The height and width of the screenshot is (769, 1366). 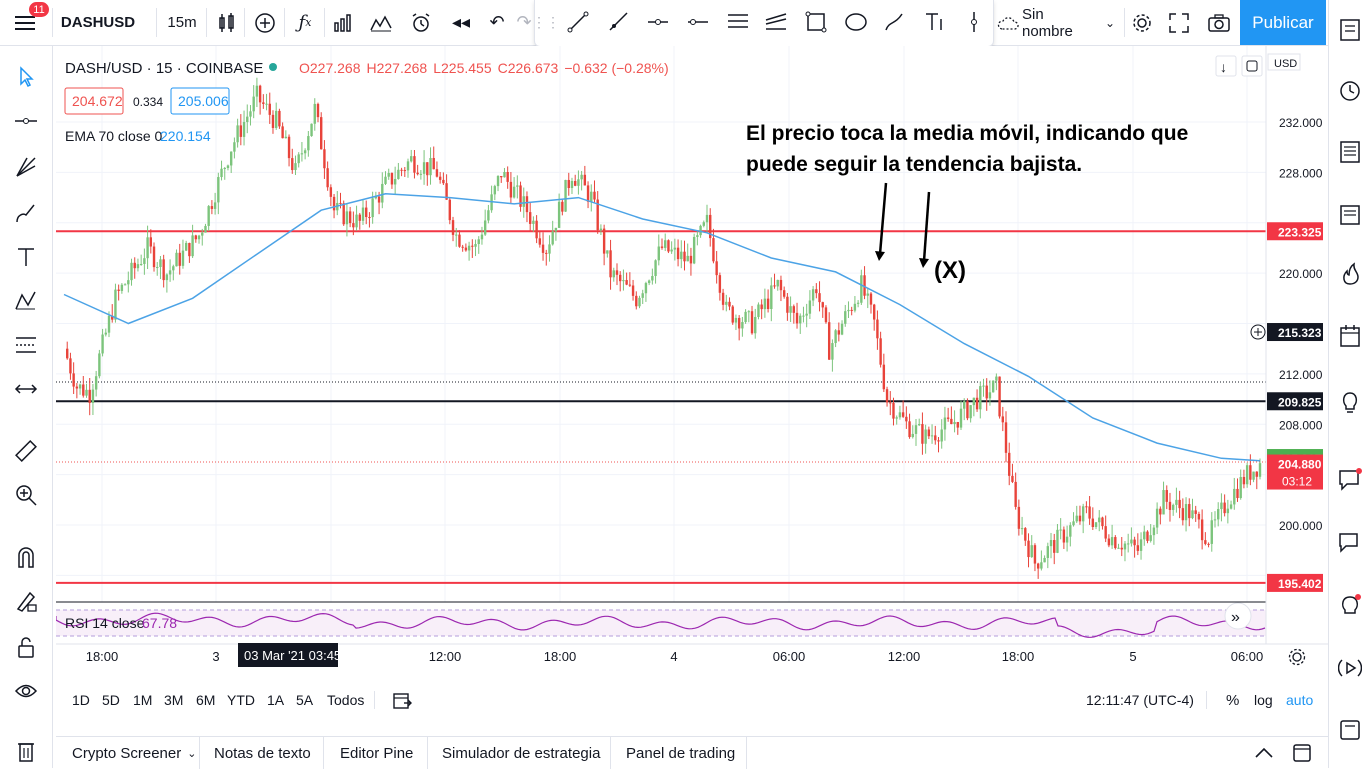 What do you see at coordinates (698, 22) in the screenshot?
I see `horizontal-line-icon` at bounding box center [698, 22].